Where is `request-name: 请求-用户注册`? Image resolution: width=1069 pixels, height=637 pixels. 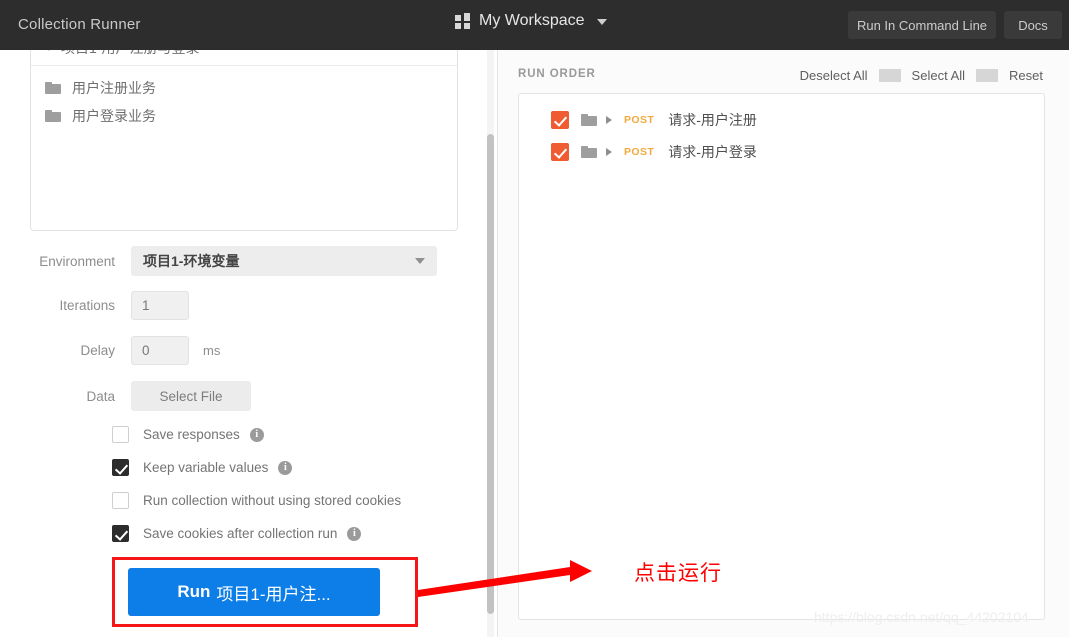
request-name: 请求-用户注册 is located at coordinates (712, 120).